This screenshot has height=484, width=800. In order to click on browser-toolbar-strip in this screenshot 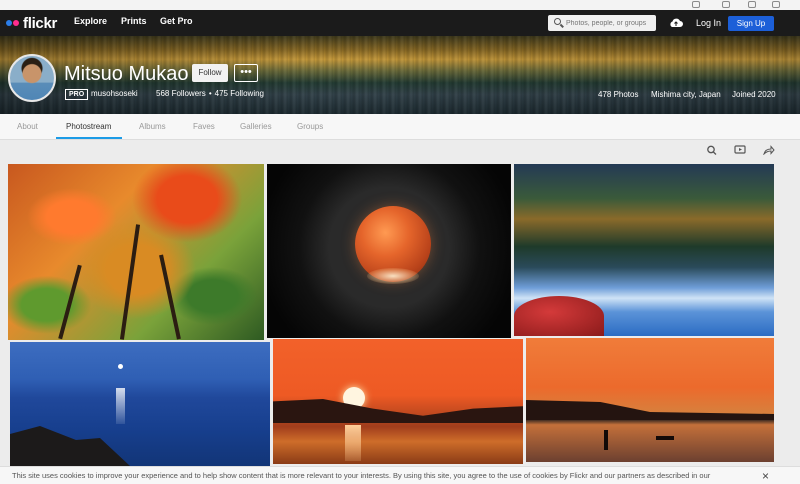, I will do `click(400, 5)`.